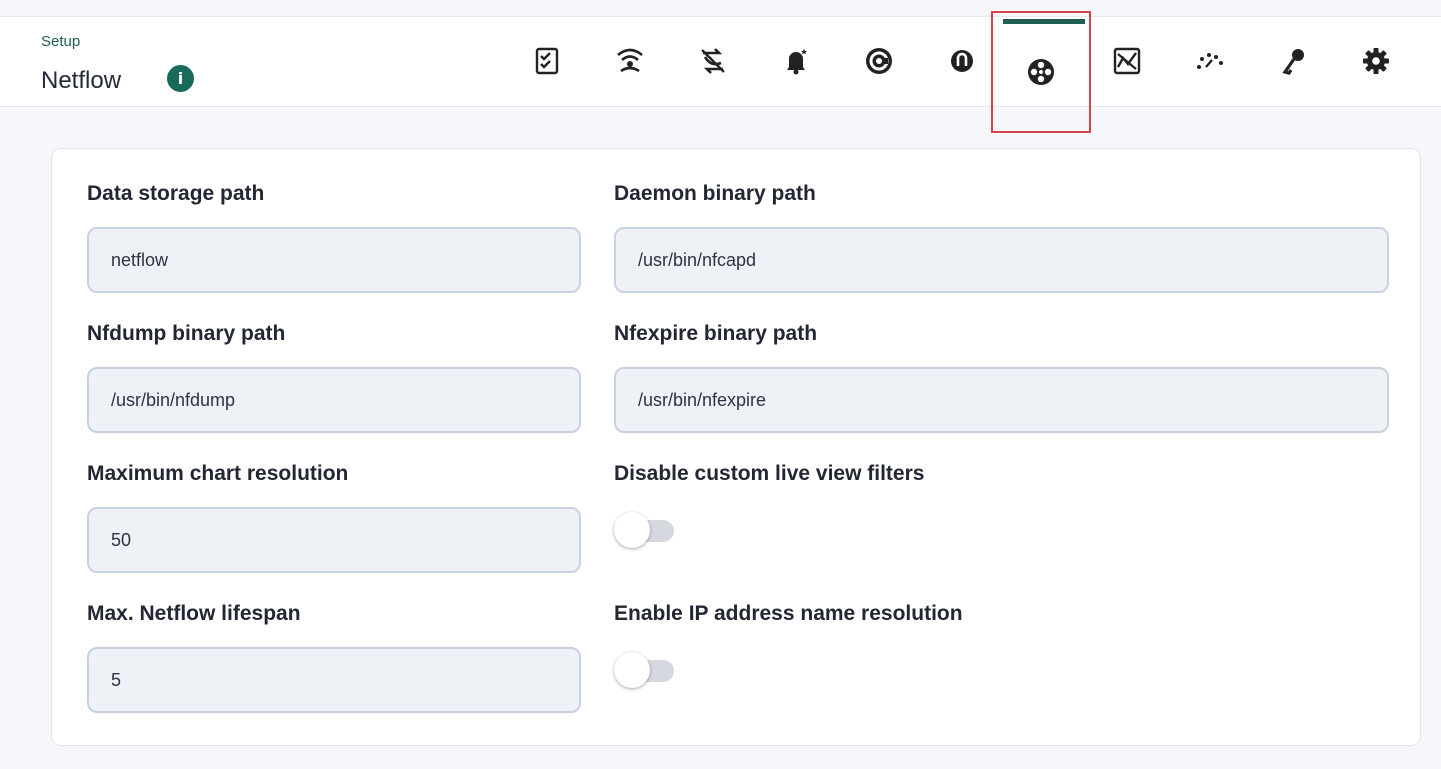 The height and width of the screenshot is (769, 1441). I want to click on tab-transfer, so click(713, 61).